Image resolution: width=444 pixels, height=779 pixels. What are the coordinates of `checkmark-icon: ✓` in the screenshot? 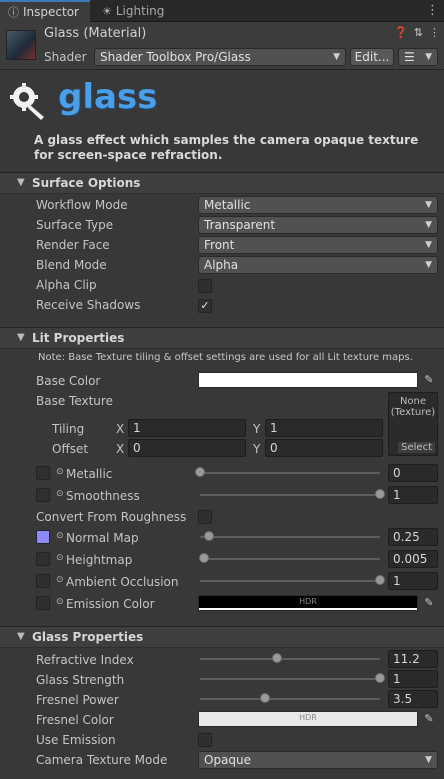 It's located at (205, 305).